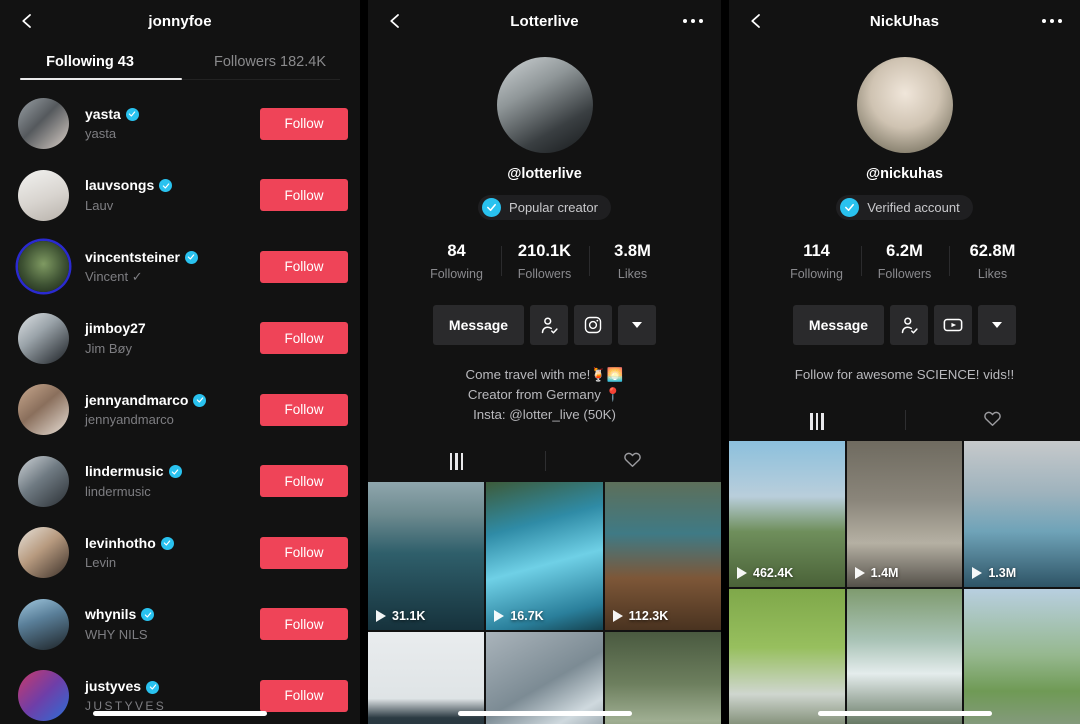 The width and height of the screenshot is (1080, 724). What do you see at coordinates (180, 196) in the screenshot?
I see `list-item: lauvsongs Lauv Follow` at bounding box center [180, 196].